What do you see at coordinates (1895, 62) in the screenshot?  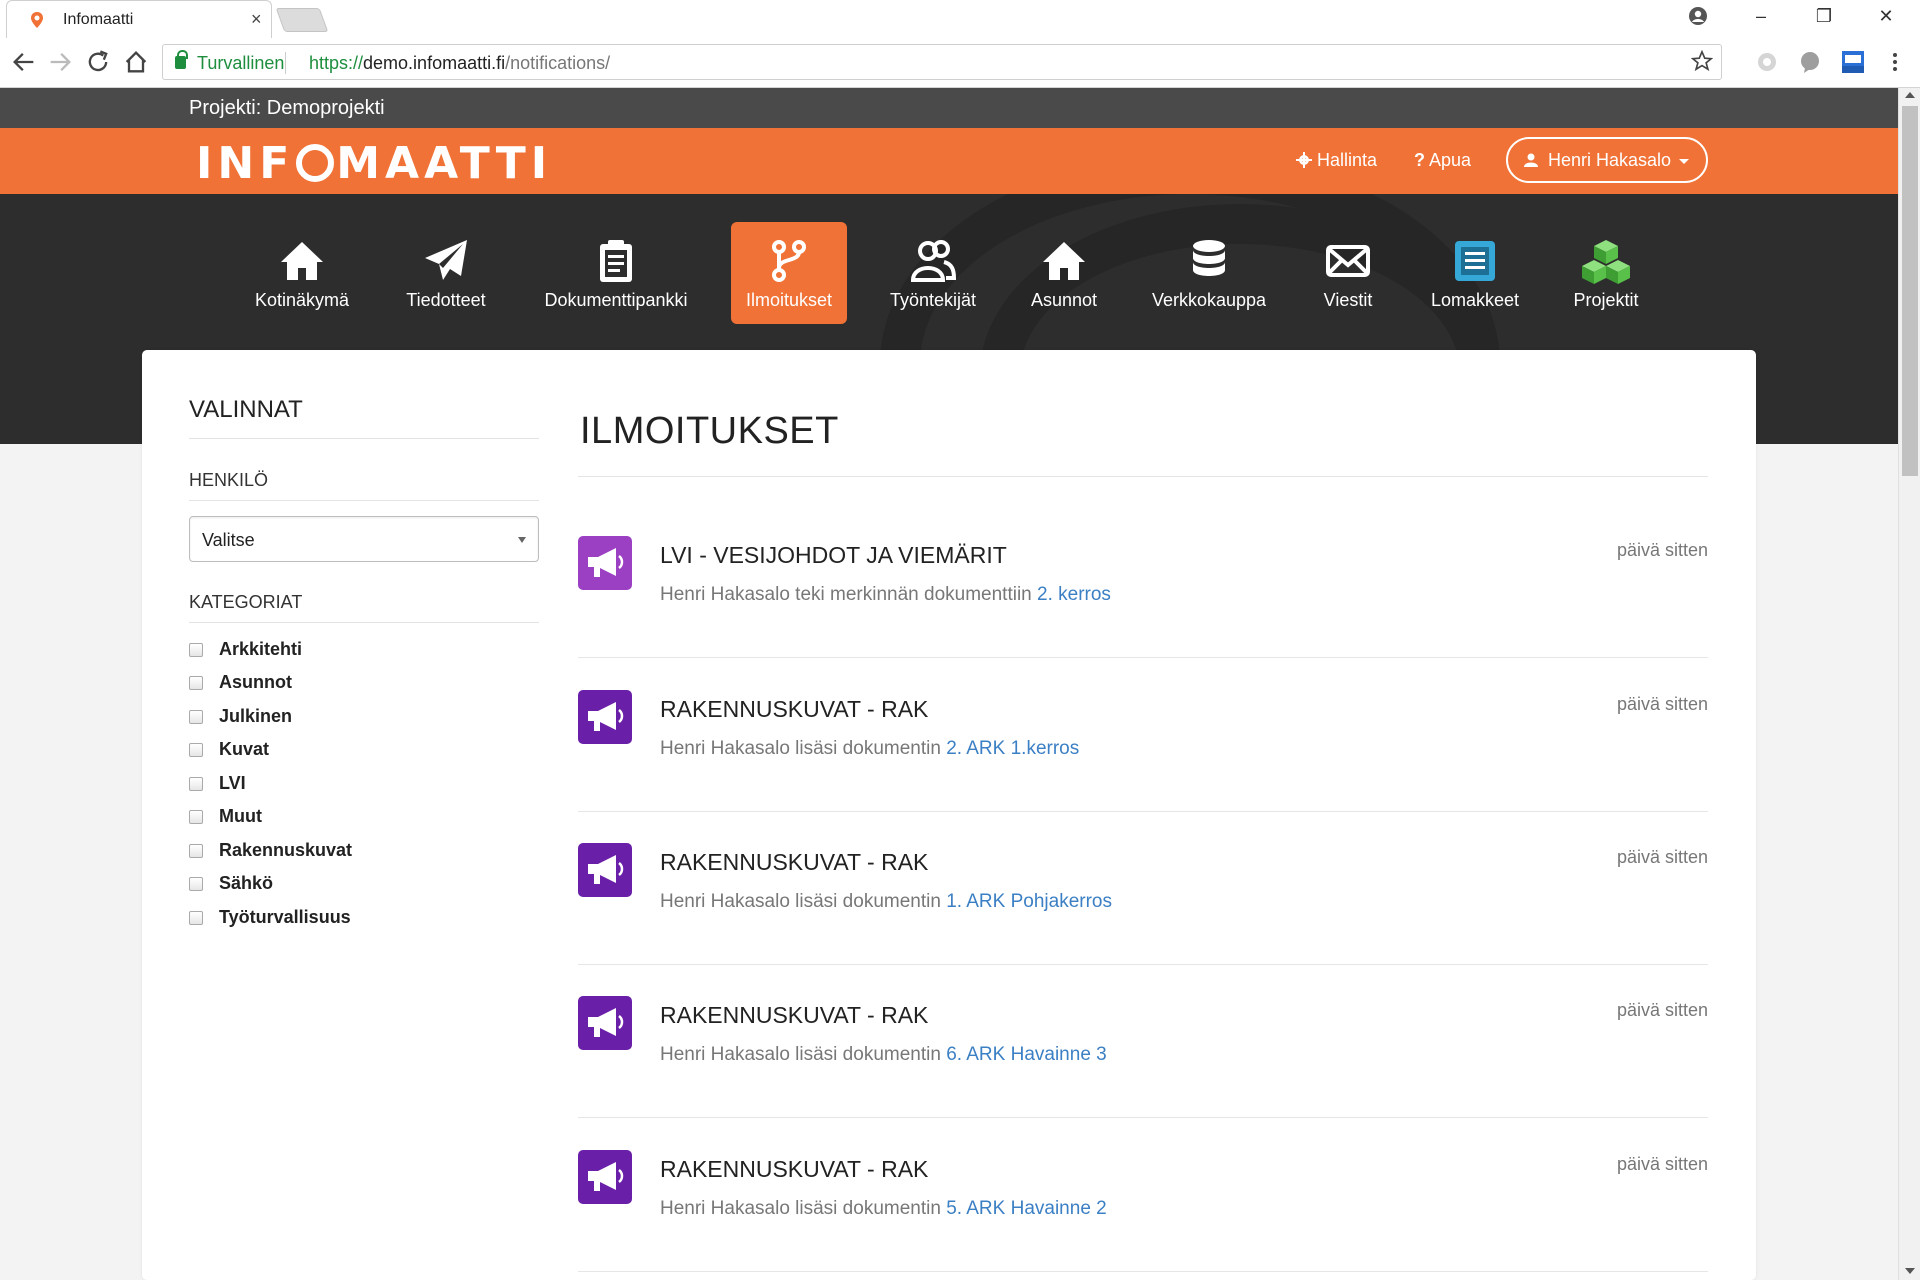 I see `browser-menu-icon` at bounding box center [1895, 62].